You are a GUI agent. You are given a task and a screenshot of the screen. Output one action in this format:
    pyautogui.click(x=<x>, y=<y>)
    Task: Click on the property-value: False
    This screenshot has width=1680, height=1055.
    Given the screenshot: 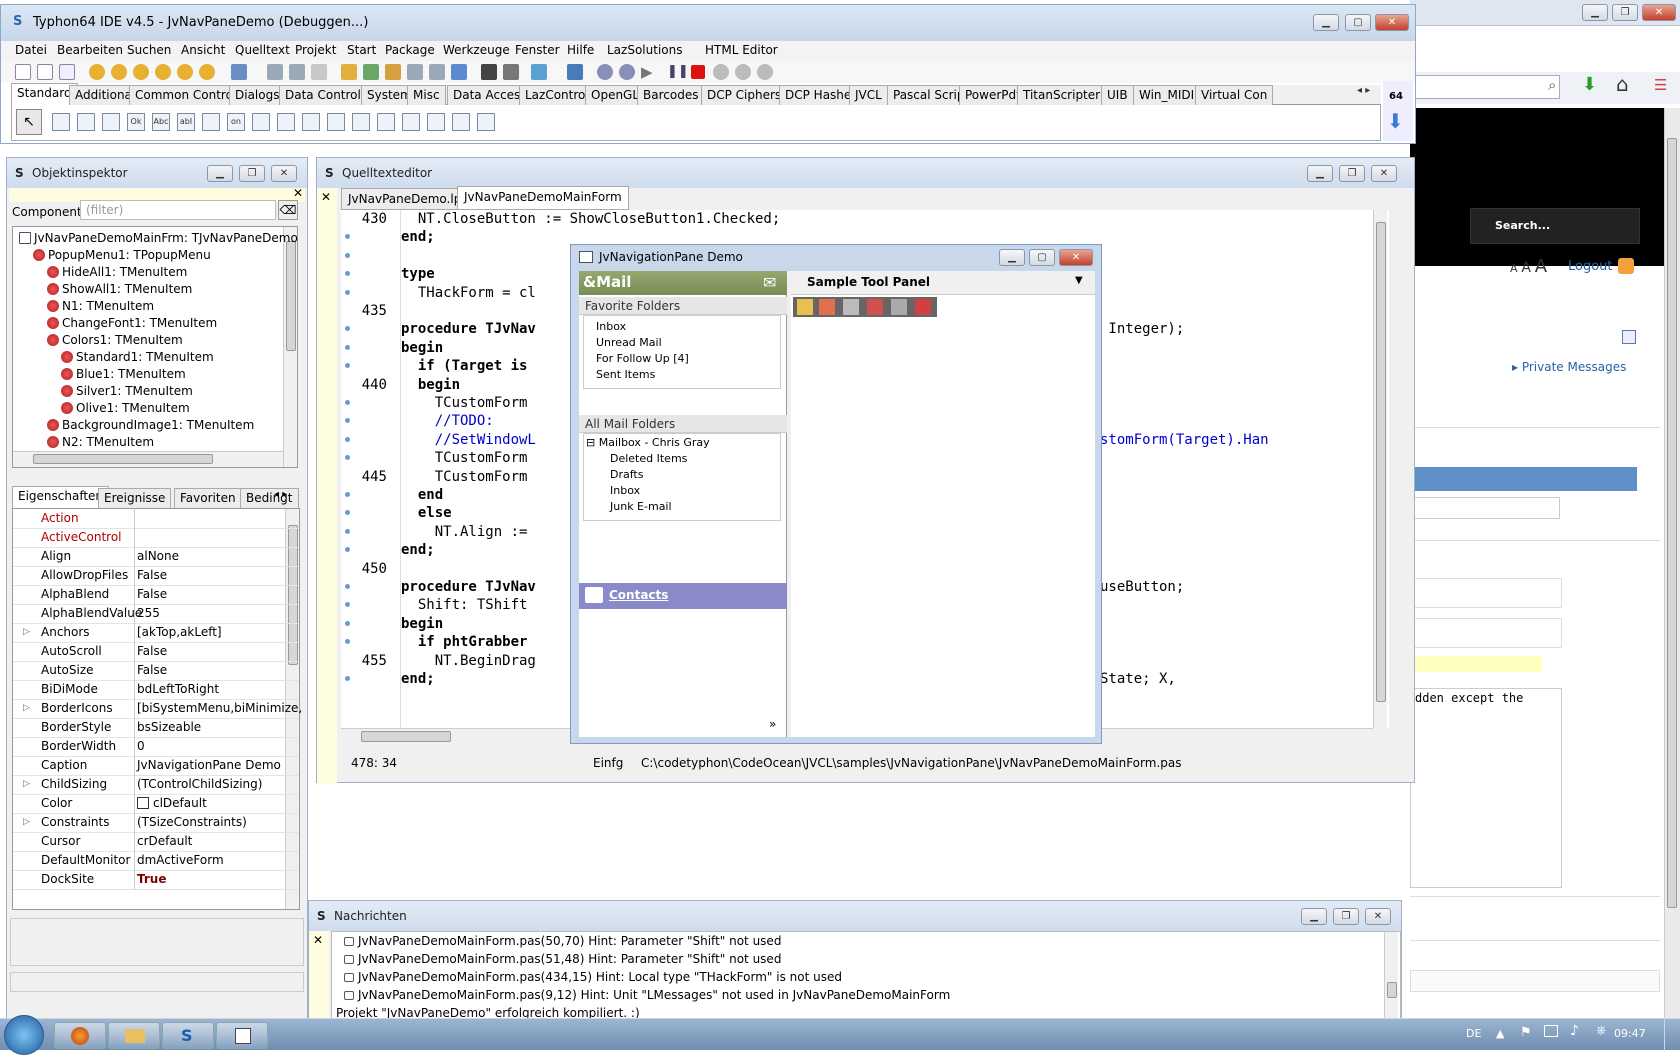 What is the action you would take?
    pyautogui.click(x=152, y=670)
    